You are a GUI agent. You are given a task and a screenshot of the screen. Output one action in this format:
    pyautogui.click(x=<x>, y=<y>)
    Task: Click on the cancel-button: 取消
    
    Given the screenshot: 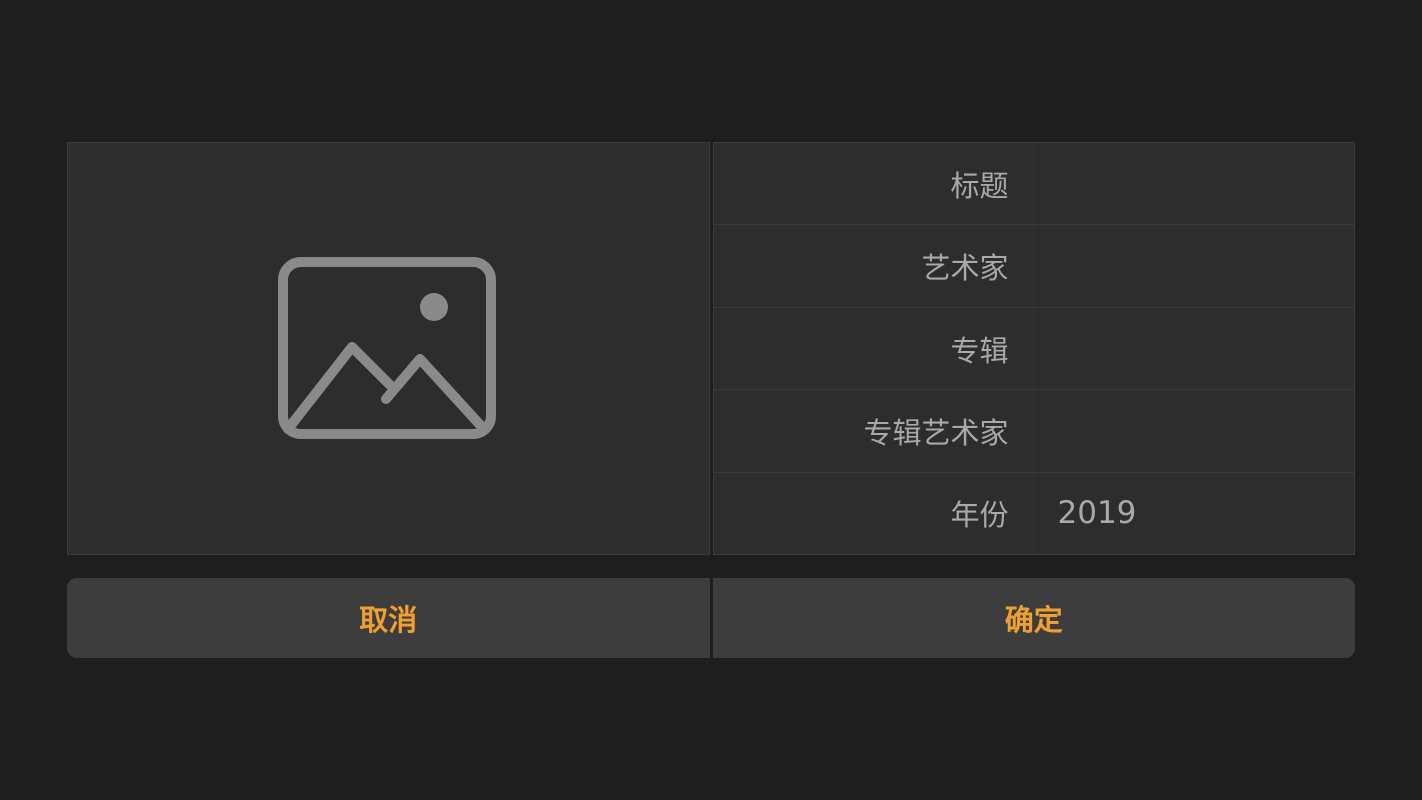 What is the action you would take?
    pyautogui.click(x=388, y=618)
    